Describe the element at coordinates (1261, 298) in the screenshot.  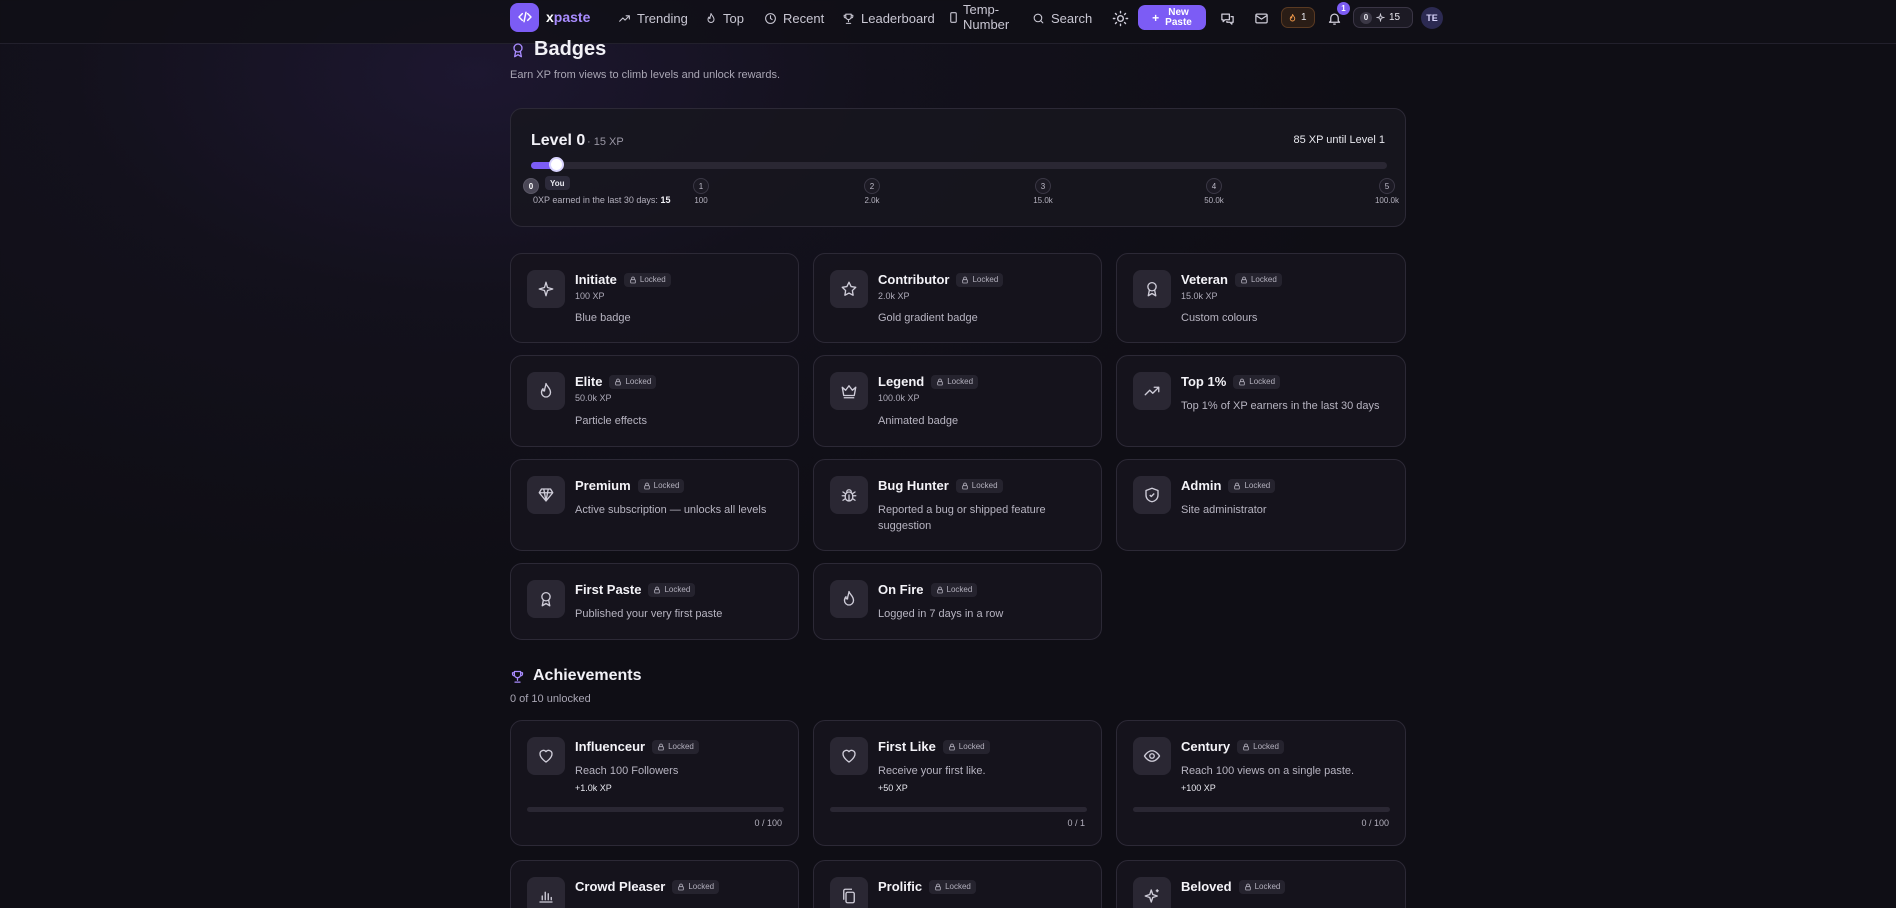
I see `badge-card-veteran: Veteran Locked 15.0k XP Custom colours` at that location.